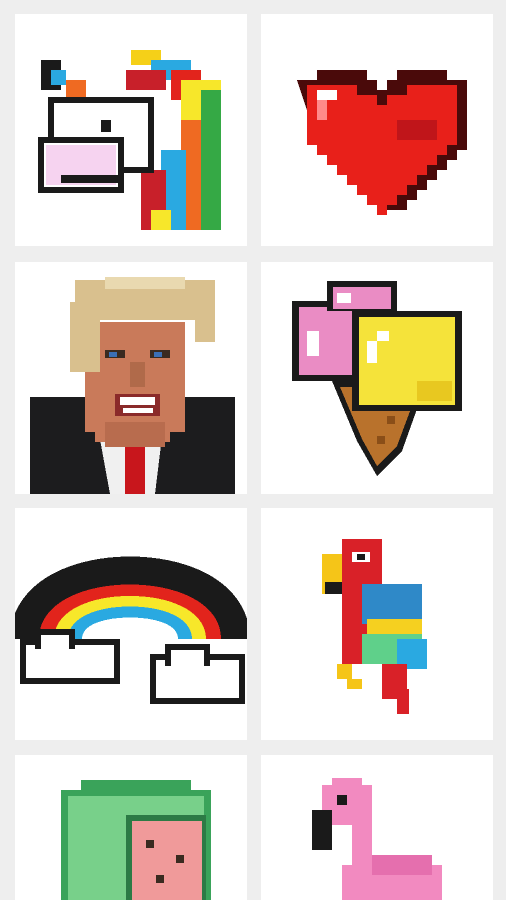  I want to click on rainbow-icon, so click(131, 630).